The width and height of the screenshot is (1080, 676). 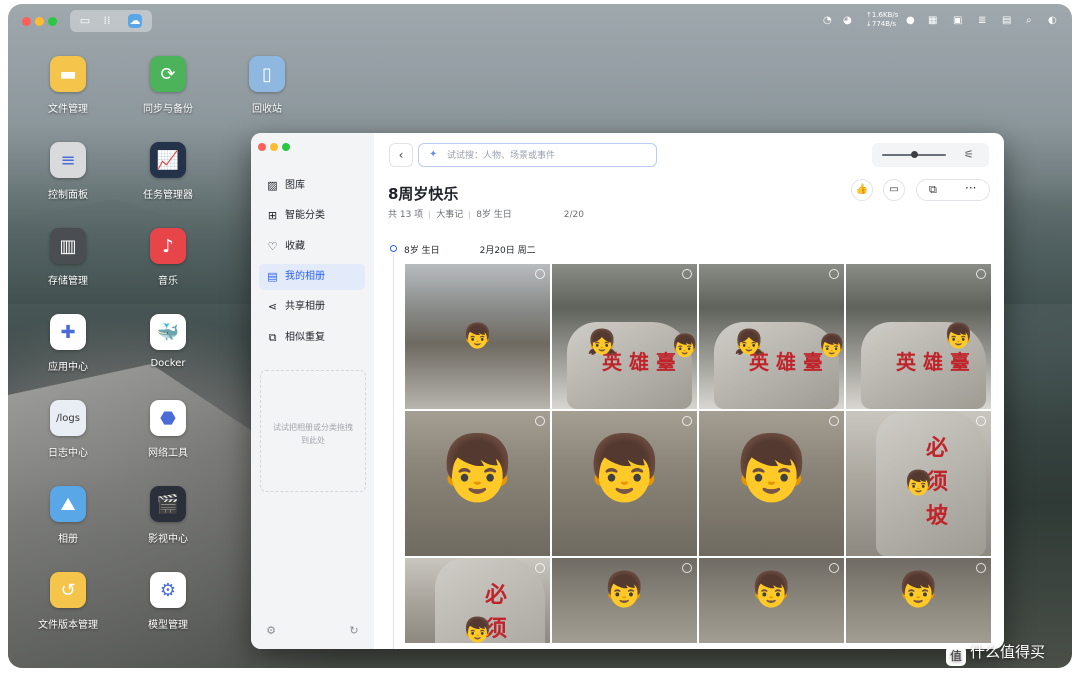 What do you see at coordinates (684, 346) in the screenshot?
I see `face-emoji-second: 👦` at bounding box center [684, 346].